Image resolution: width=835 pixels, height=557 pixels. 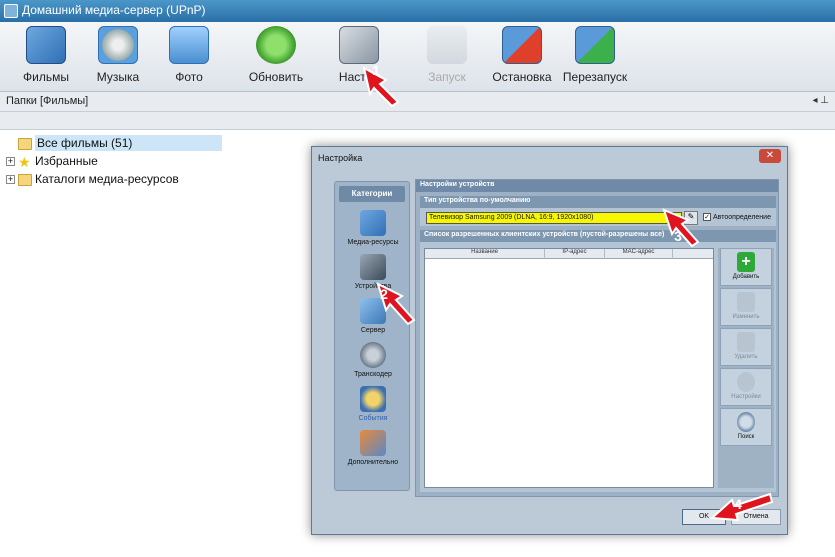 What do you see at coordinates (678, 236) in the screenshot?
I see `annotation-number: 3` at bounding box center [678, 236].